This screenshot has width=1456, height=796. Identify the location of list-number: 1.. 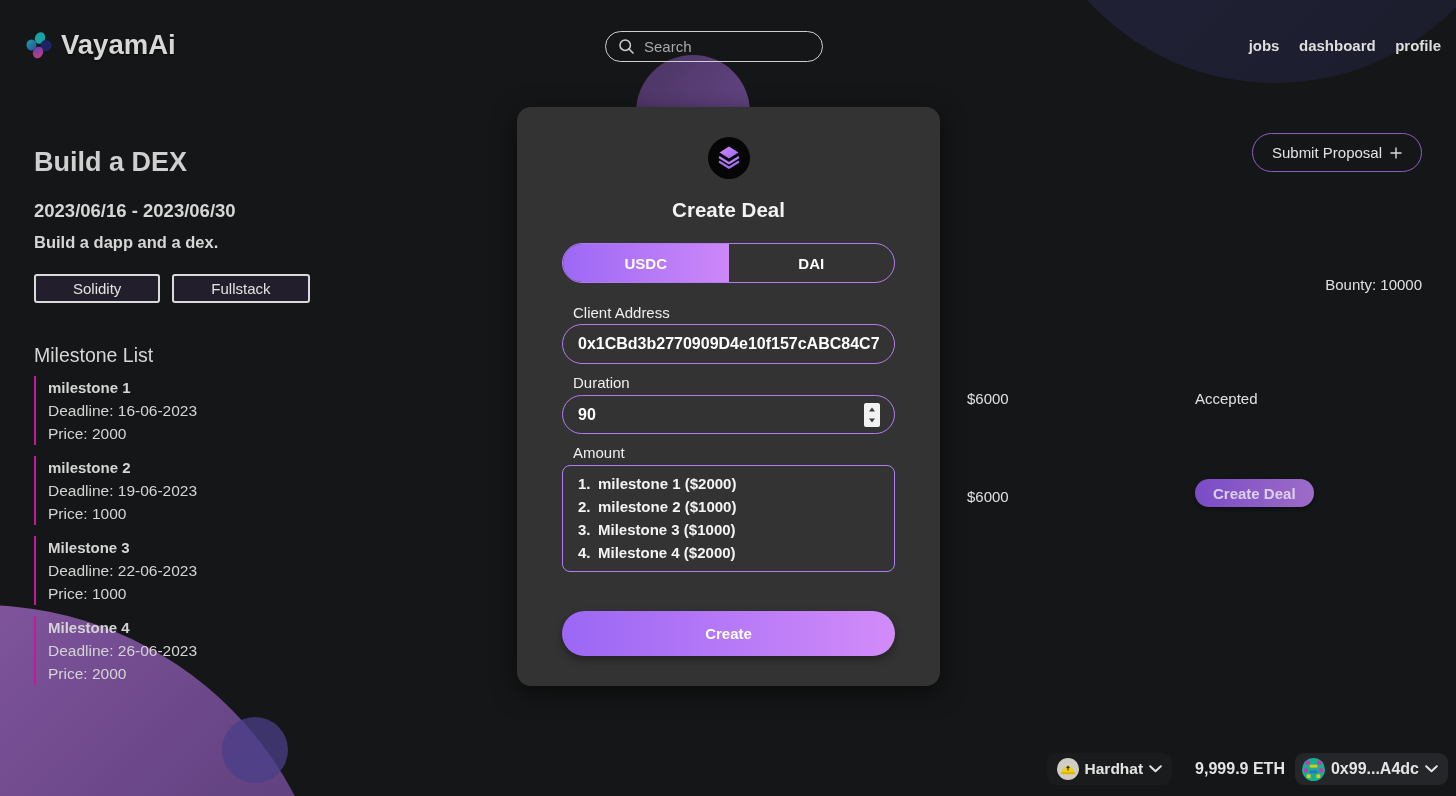
(585, 483).